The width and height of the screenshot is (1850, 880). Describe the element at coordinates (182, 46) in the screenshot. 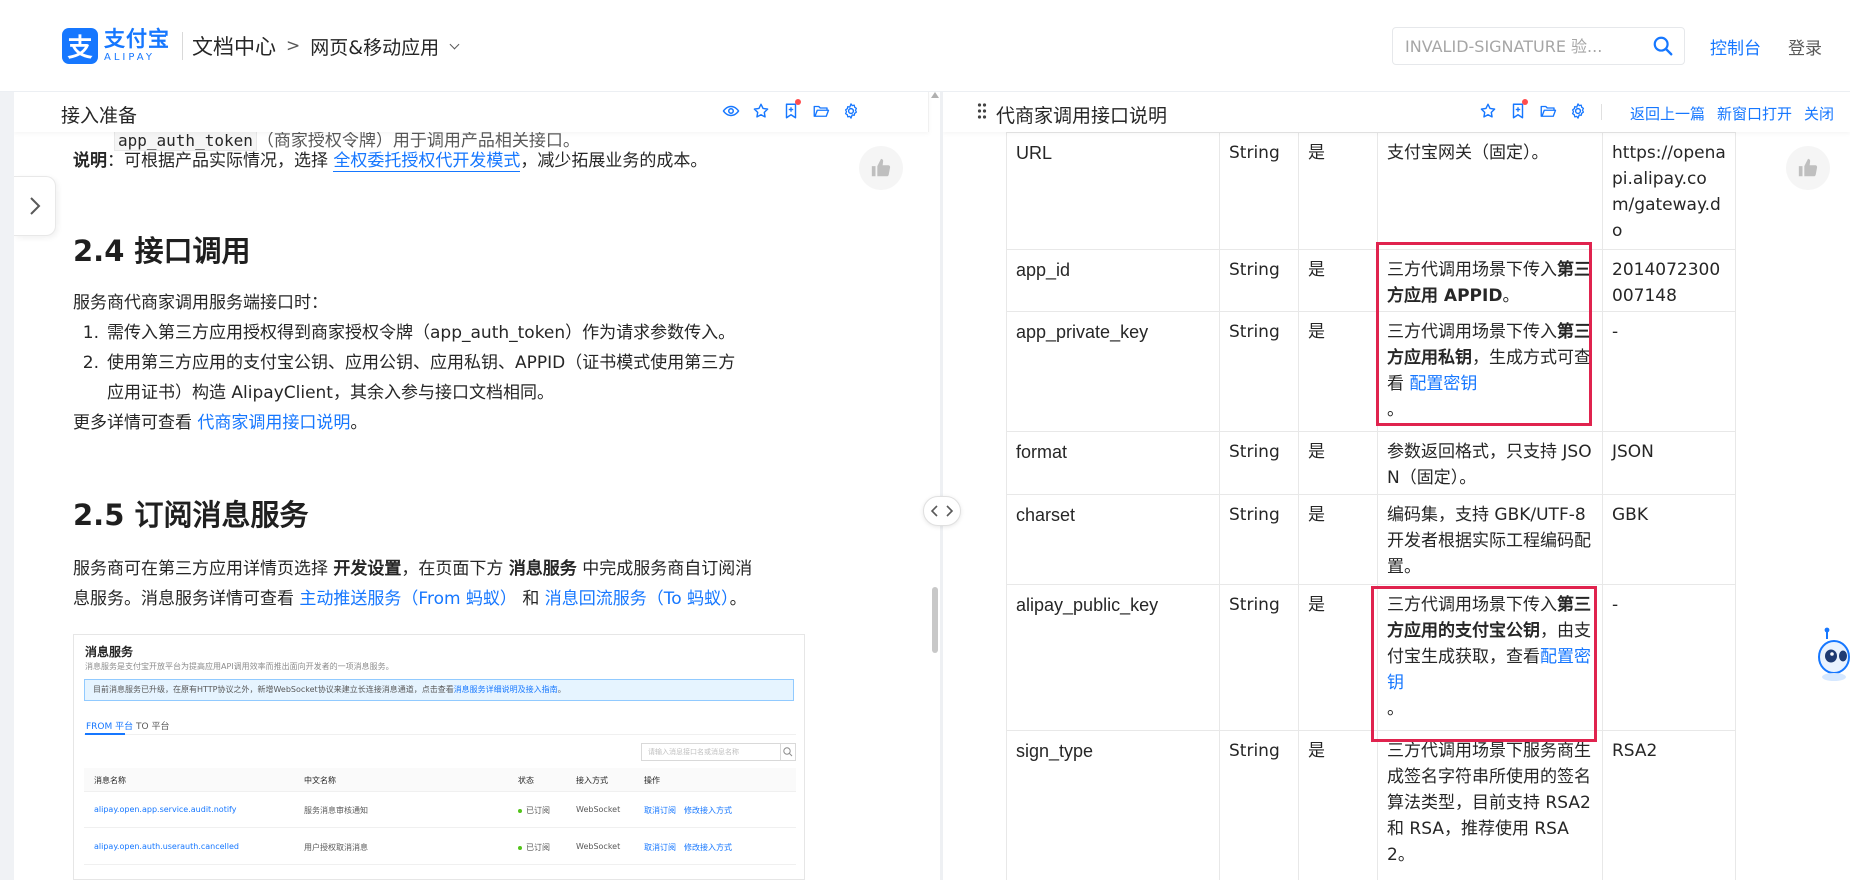

I see `logo-separator` at that location.